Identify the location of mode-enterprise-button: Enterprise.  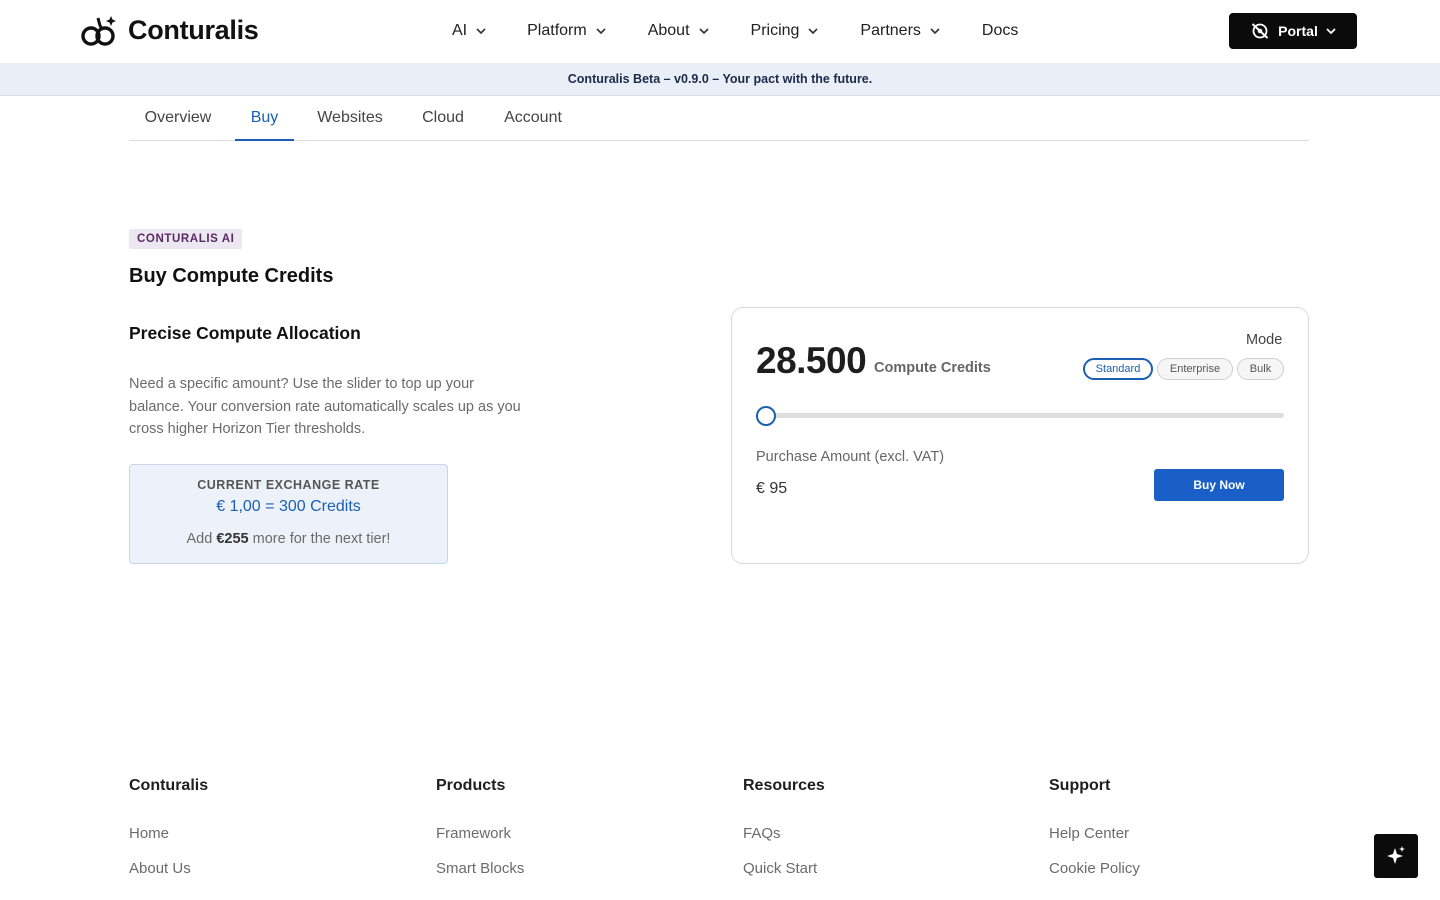
(1195, 369).